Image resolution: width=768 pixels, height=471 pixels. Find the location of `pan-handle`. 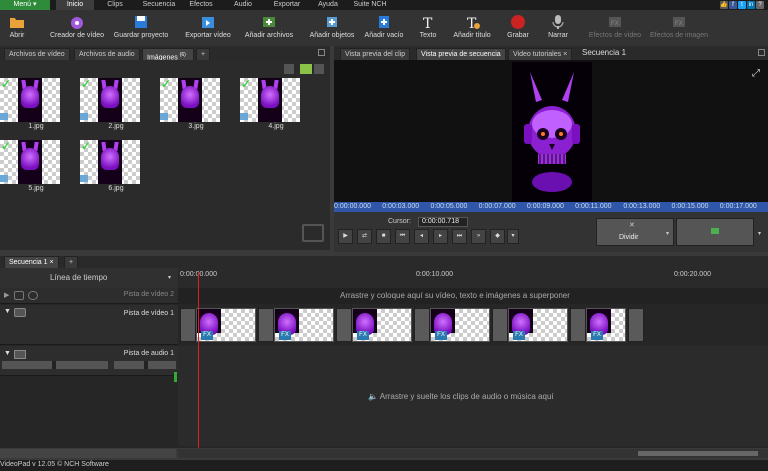

pan-handle is located at coordinates (146, 365).